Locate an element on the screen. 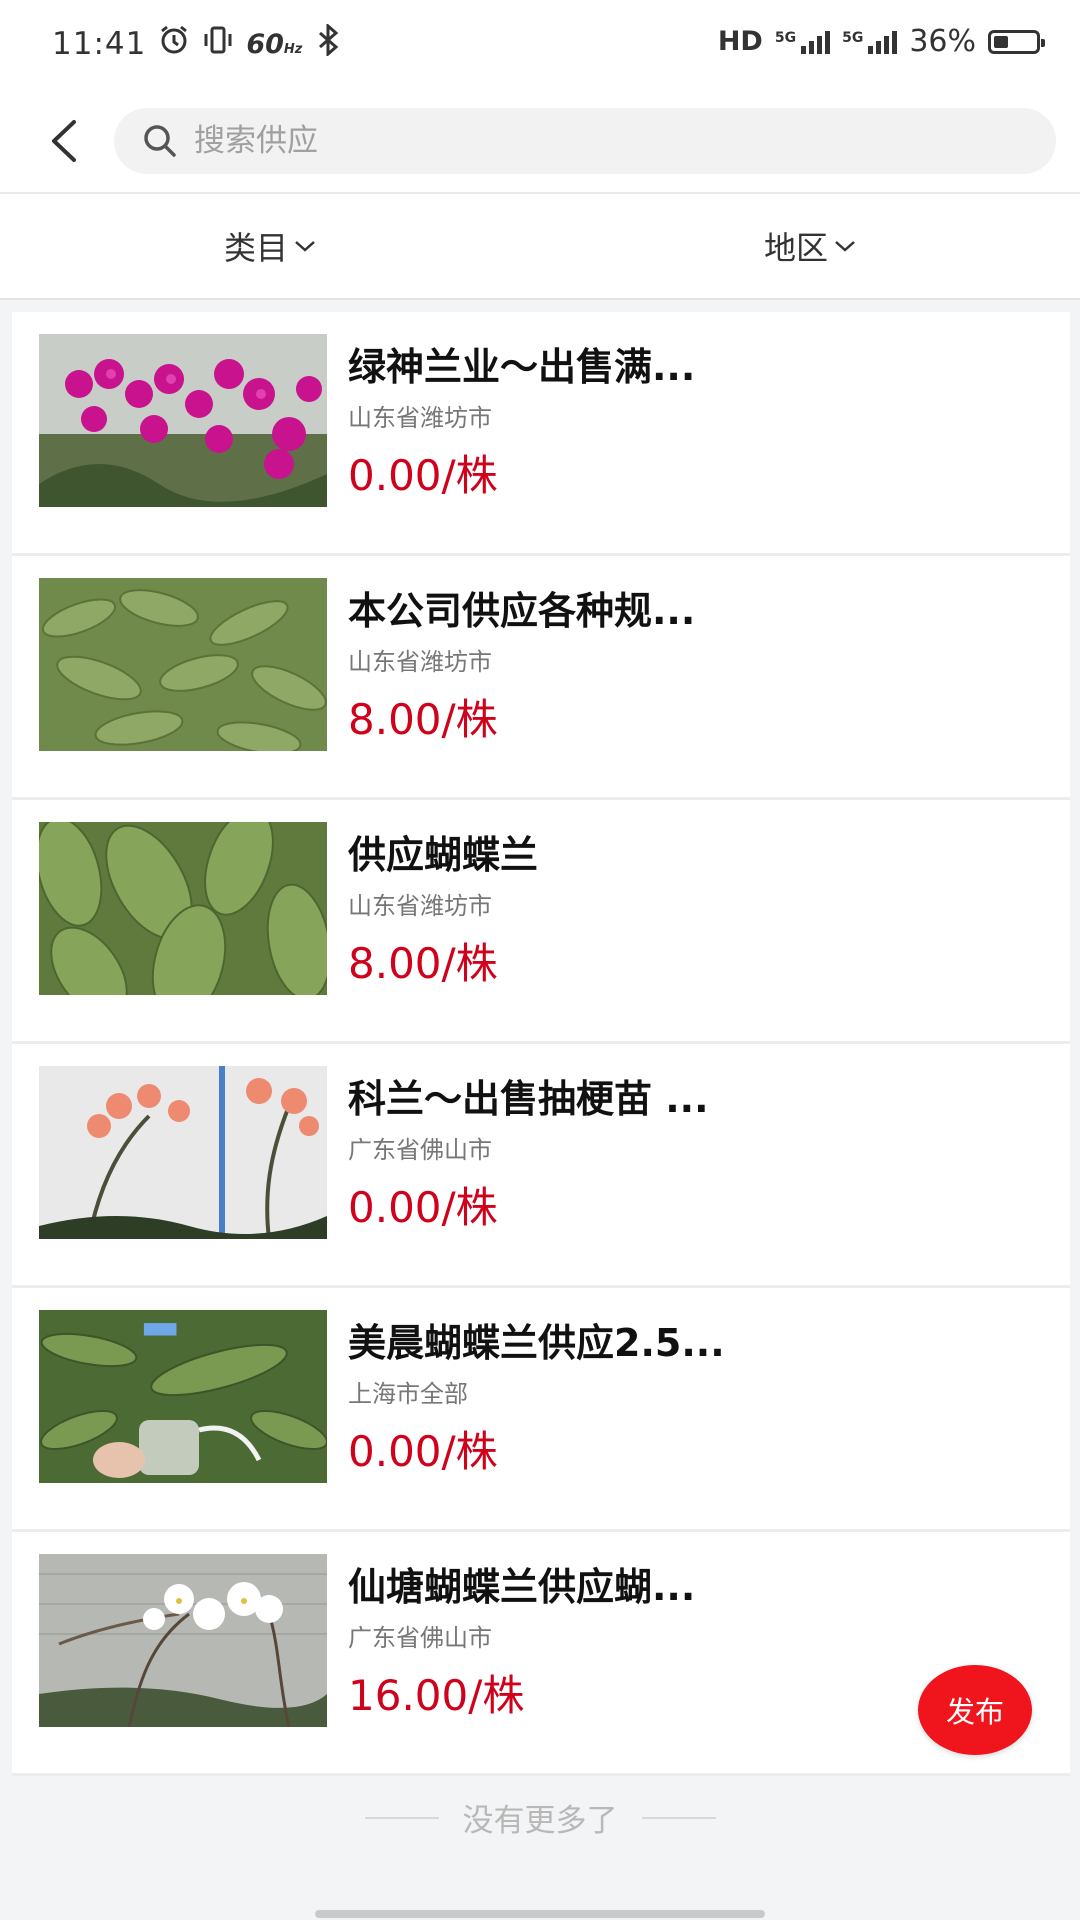 Image resolution: width=1080 pixels, height=1920 pixels. refresh-rate: 60Hz is located at coordinates (274, 44).